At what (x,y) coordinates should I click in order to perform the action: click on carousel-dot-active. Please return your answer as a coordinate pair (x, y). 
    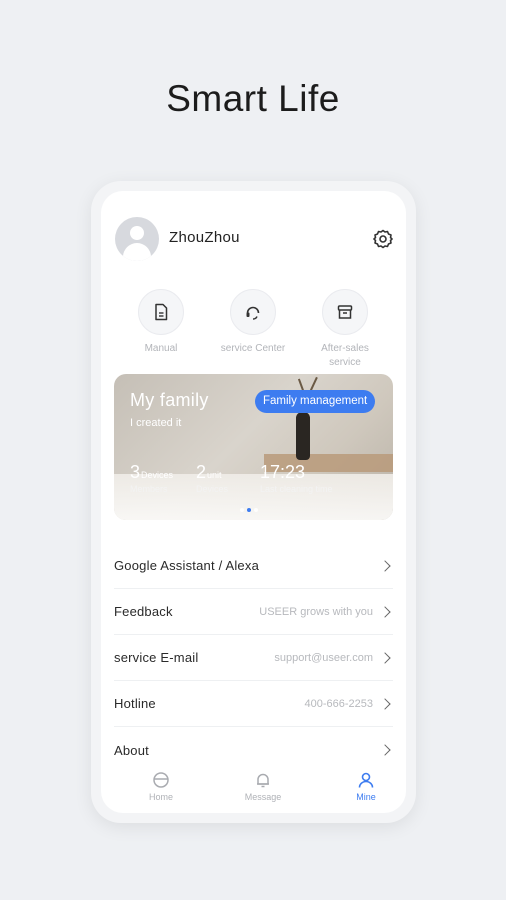
    Looking at the image, I should click on (249, 510).